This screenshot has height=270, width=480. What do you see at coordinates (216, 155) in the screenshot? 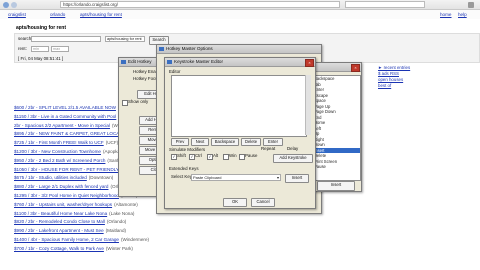
I see `alt-label: Alt` at bounding box center [216, 155].